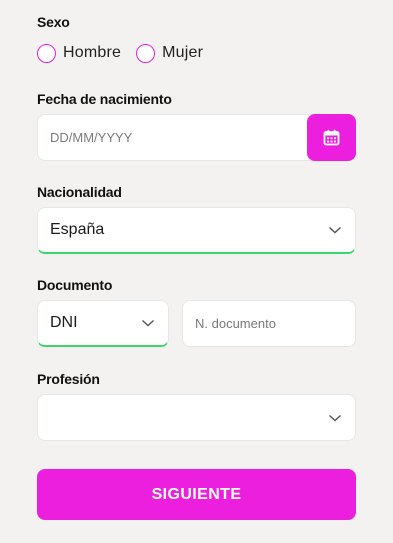 This screenshot has height=543, width=393. I want to click on profesion-label: Profesión, so click(68, 379).